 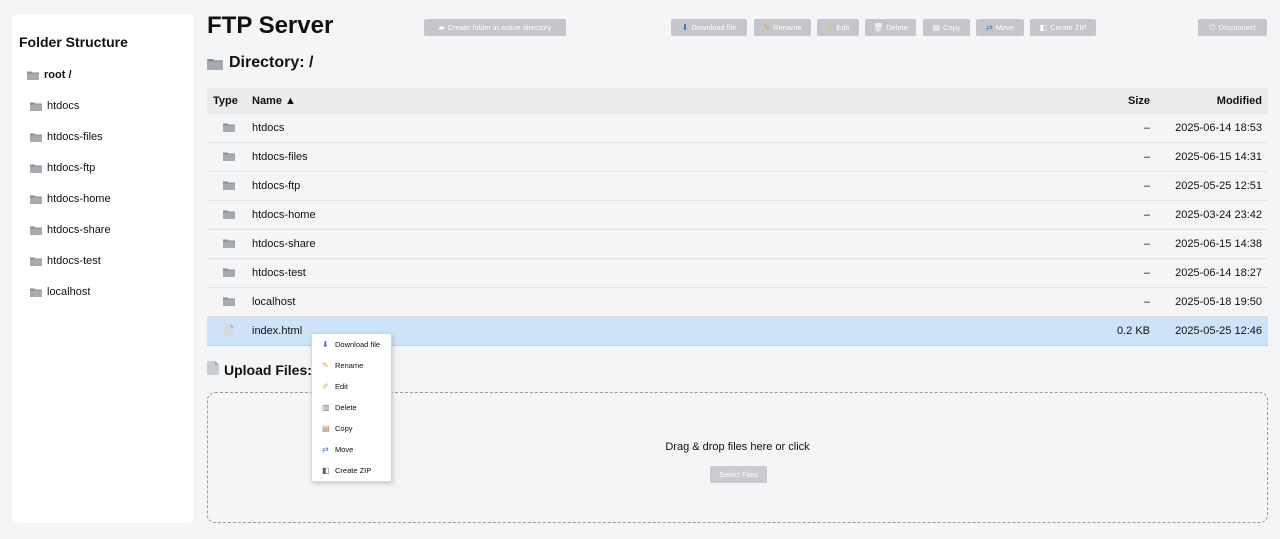 I want to click on ctx-move: ⇄ Move, so click(x=337, y=449).